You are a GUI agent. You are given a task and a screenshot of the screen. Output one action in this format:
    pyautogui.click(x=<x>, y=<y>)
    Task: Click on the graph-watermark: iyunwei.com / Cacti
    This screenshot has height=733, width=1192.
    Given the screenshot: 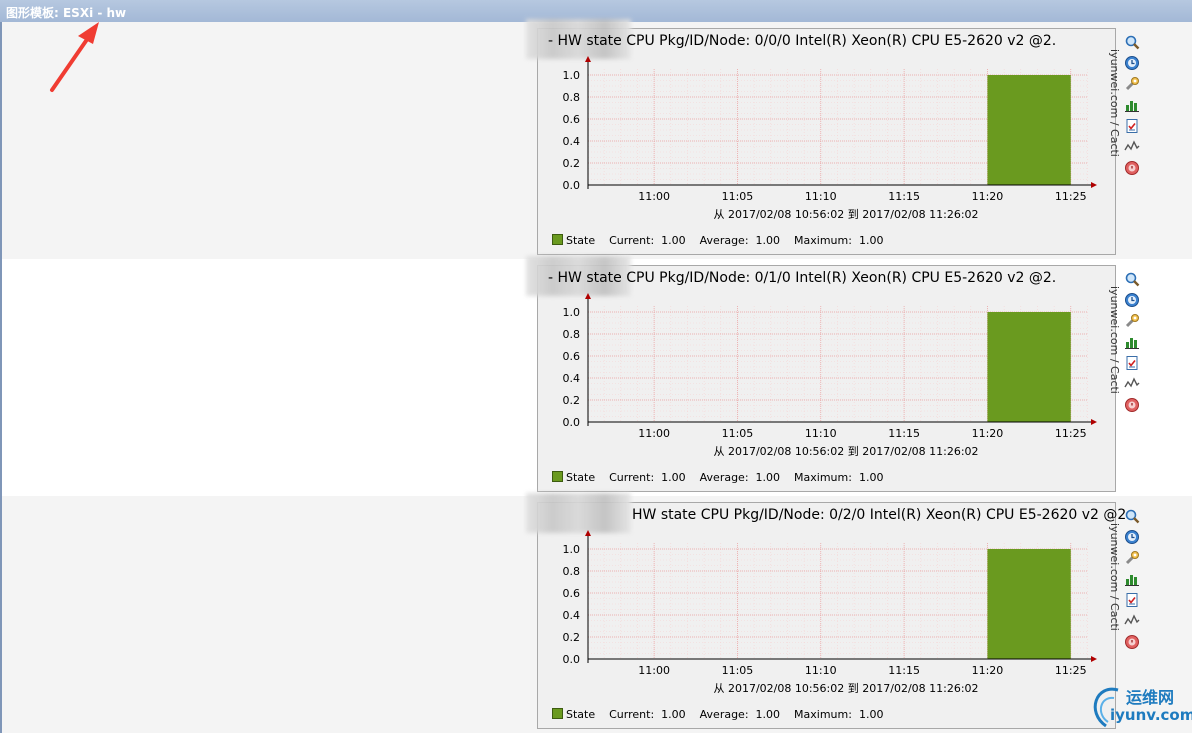 What is the action you would take?
    pyautogui.click(x=1114, y=340)
    